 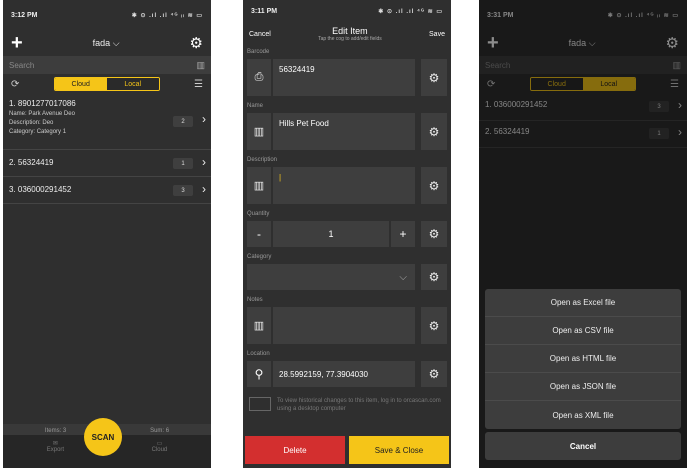 What do you see at coordinates (344, 374) in the screenshot?
I see `location-field: 28.5992159, 77.3904030` at bounding box center [344, 374].